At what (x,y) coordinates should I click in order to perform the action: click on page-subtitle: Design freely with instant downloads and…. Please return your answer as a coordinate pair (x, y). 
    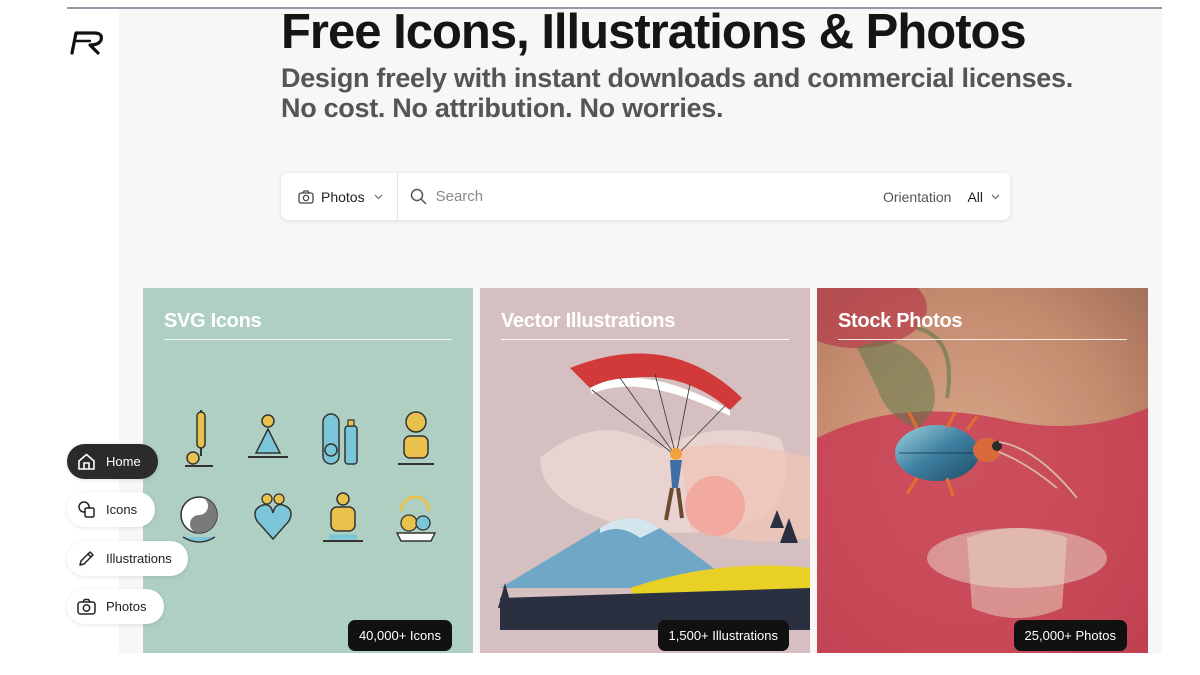
    Looking at the image, I should click on (677, 93).